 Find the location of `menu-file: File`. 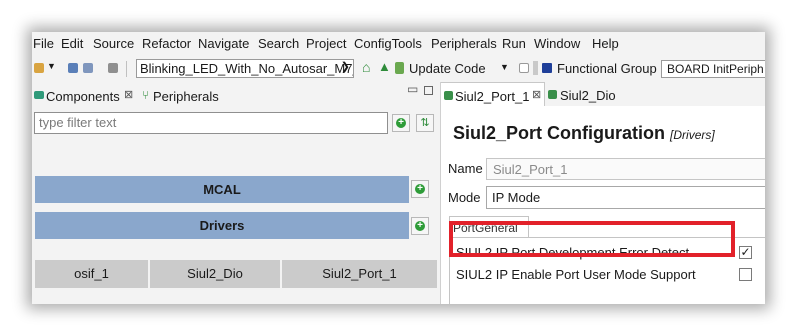

menu-file: File is located at coordinates (43, 43).